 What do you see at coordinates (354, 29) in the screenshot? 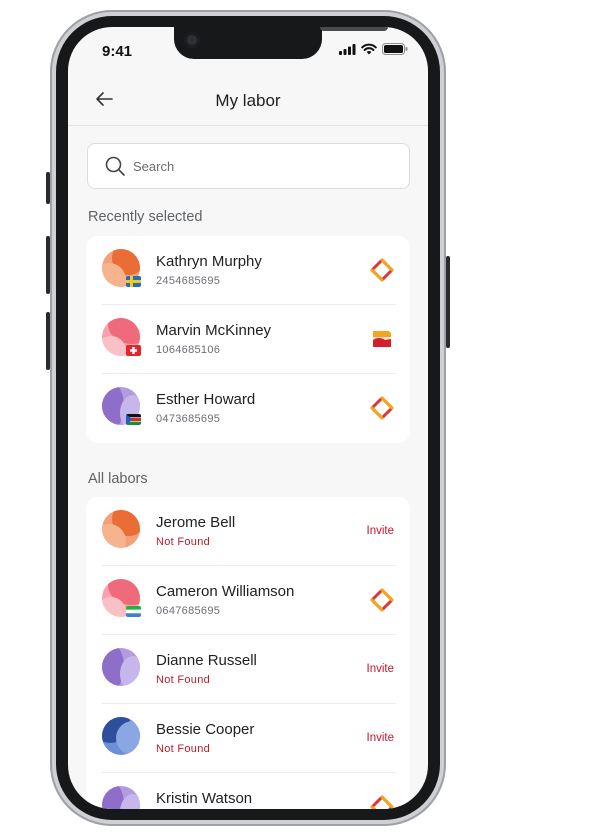
I see `speaker` at bounding box center [354, 29].